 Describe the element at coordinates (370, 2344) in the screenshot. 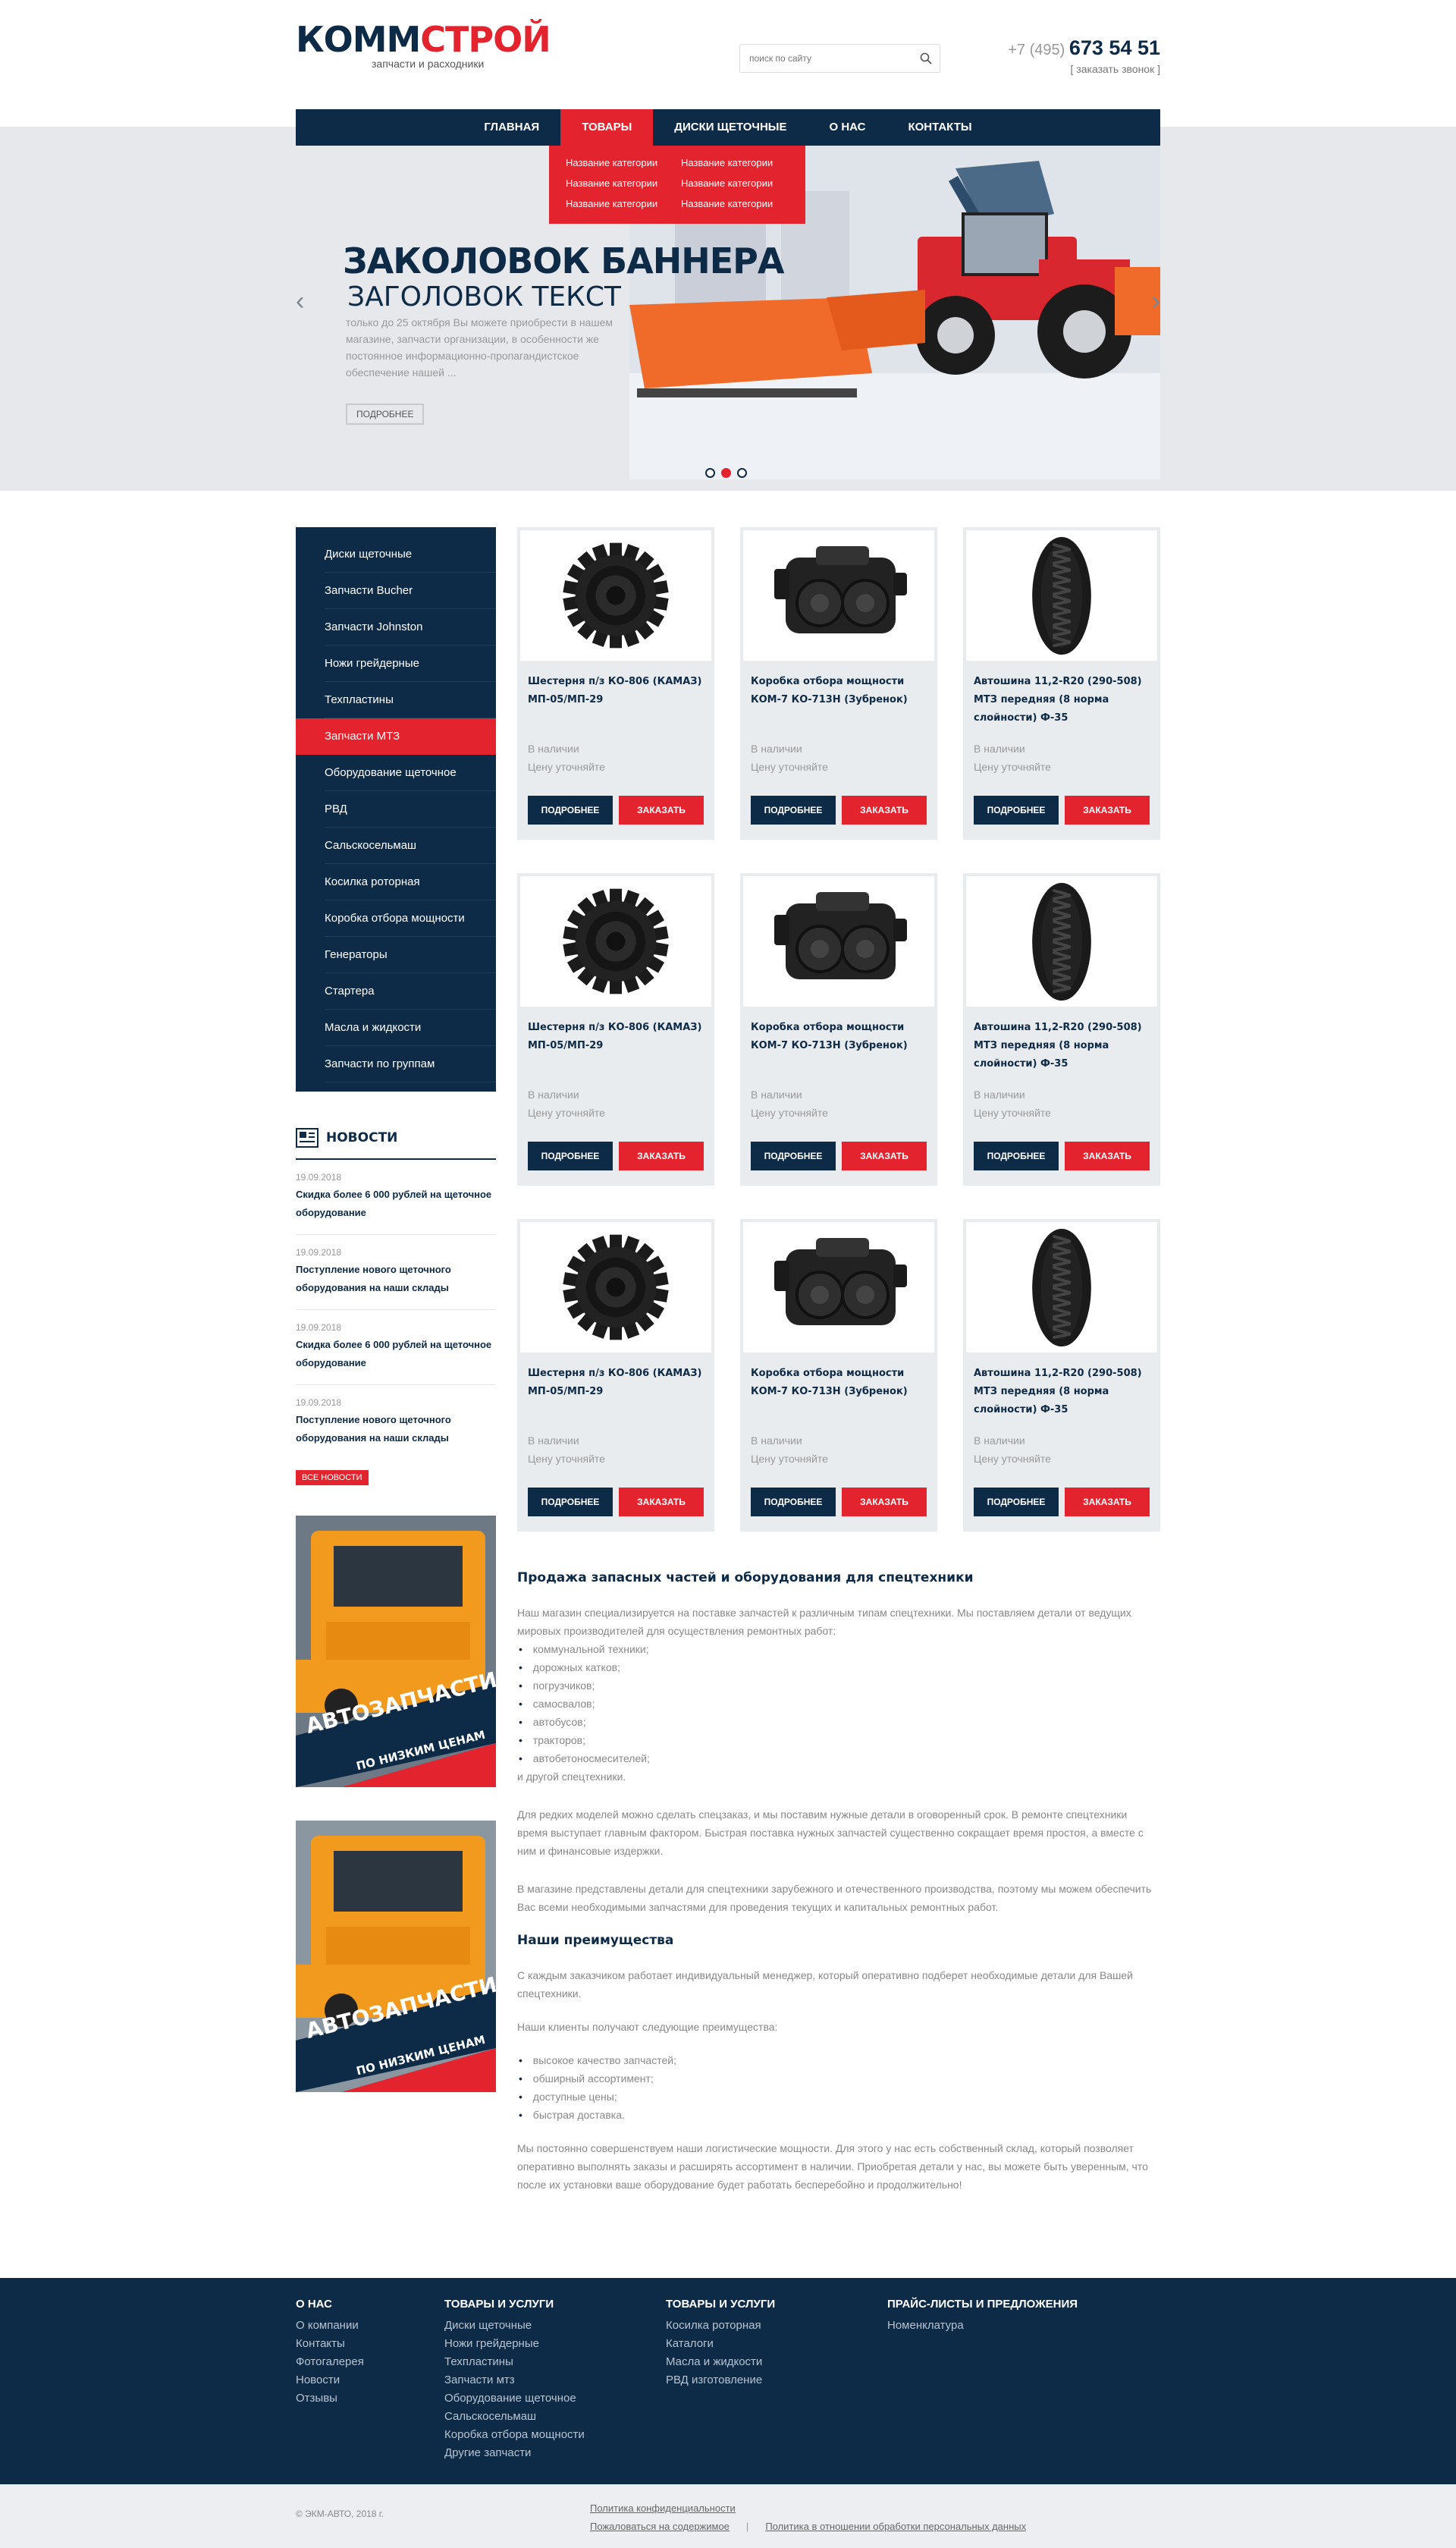

I see `footer-link: Контакты` at that location.